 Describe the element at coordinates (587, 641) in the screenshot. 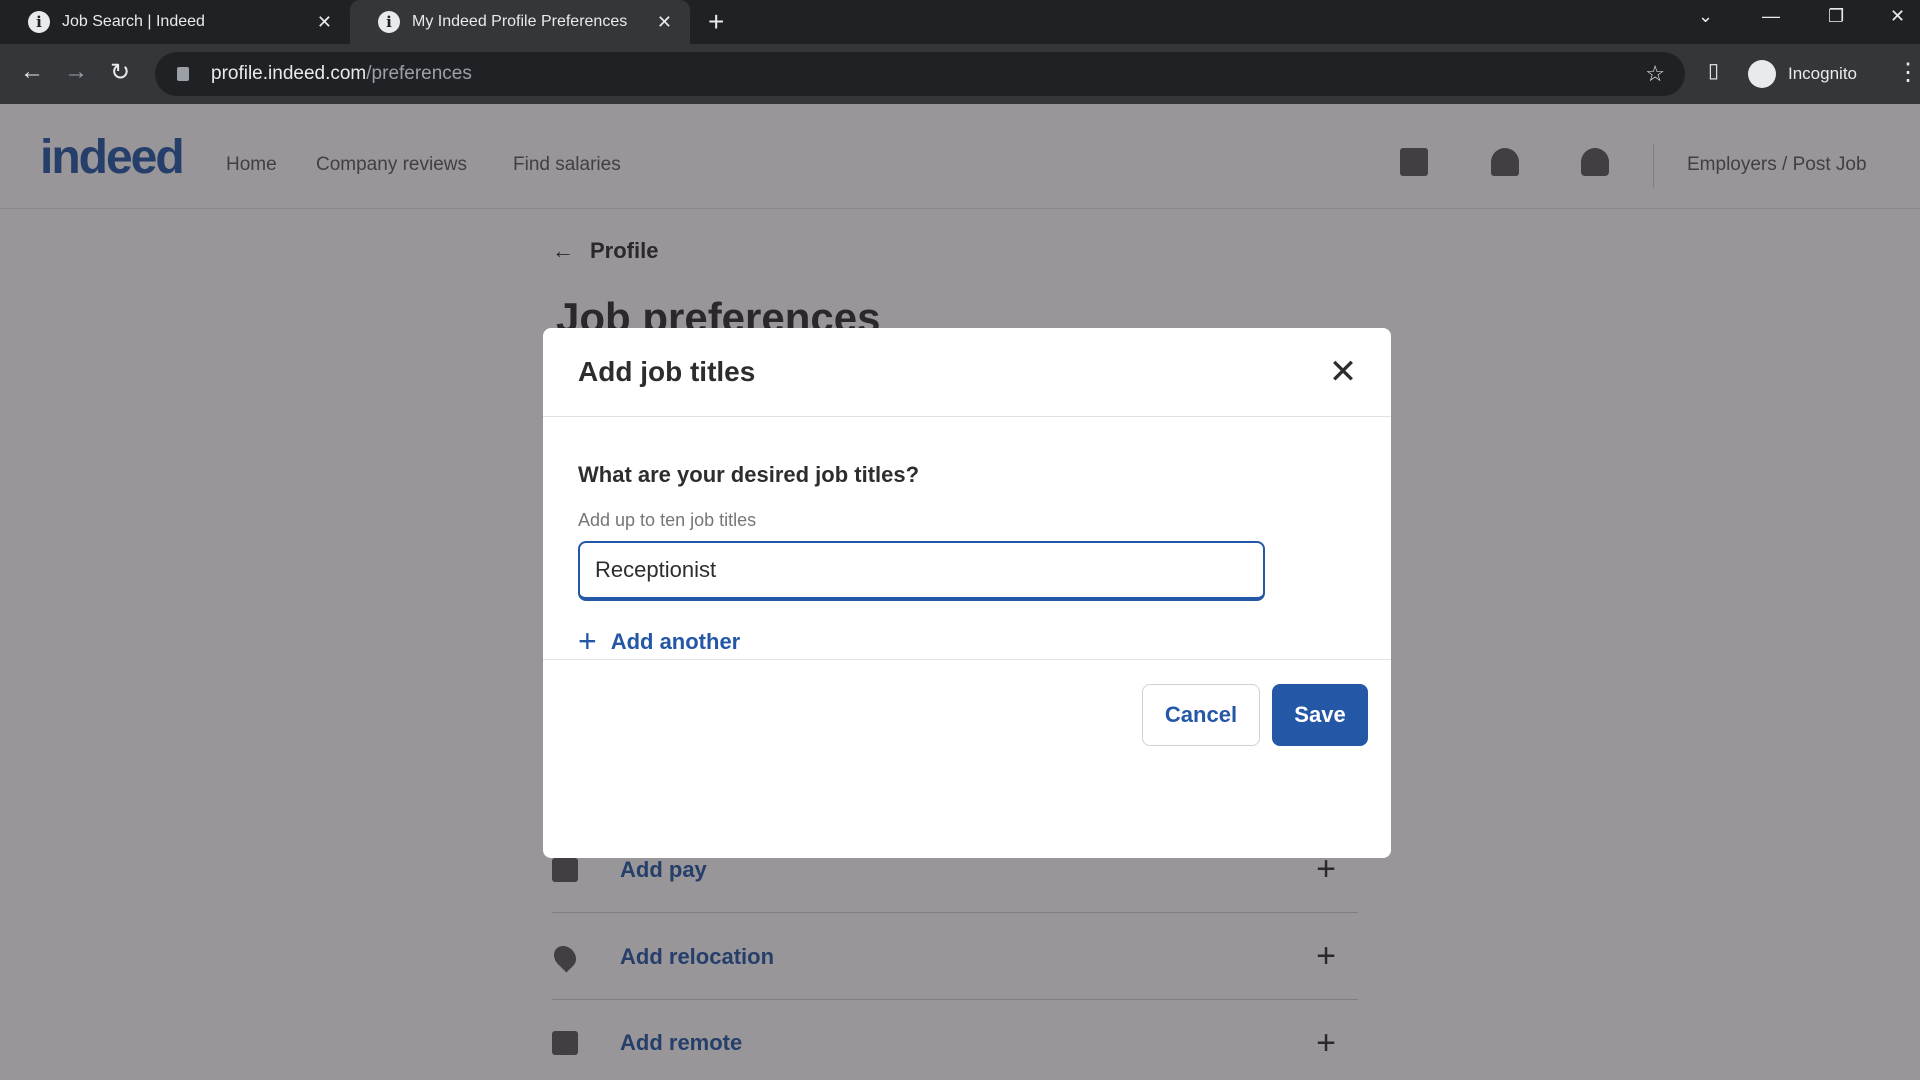

I see `plus-icon: +` at that location.